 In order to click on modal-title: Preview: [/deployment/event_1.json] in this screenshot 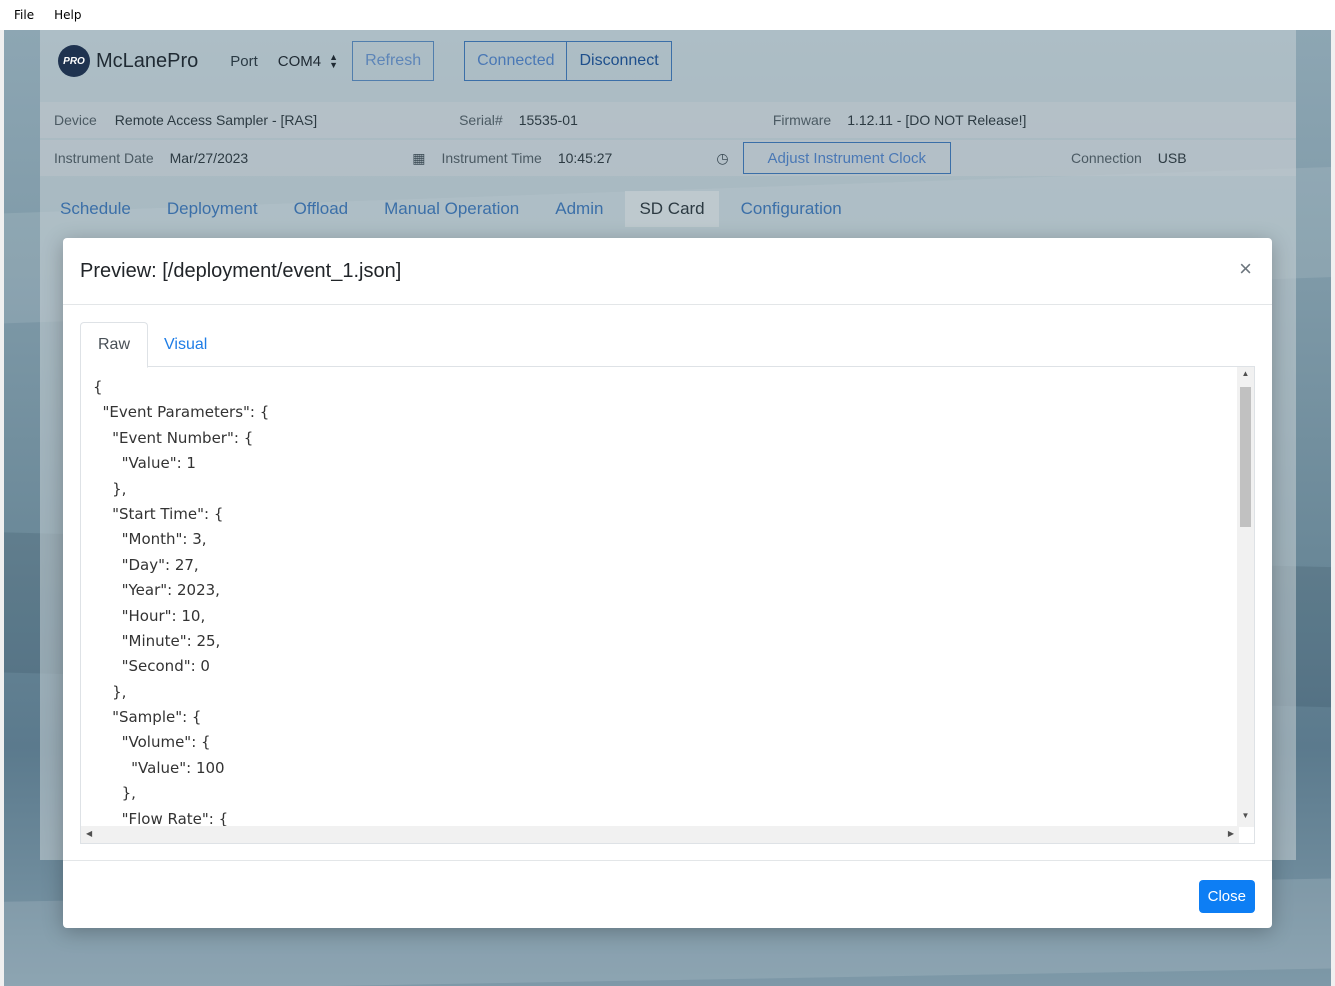, I will do `click(241, 271)`.